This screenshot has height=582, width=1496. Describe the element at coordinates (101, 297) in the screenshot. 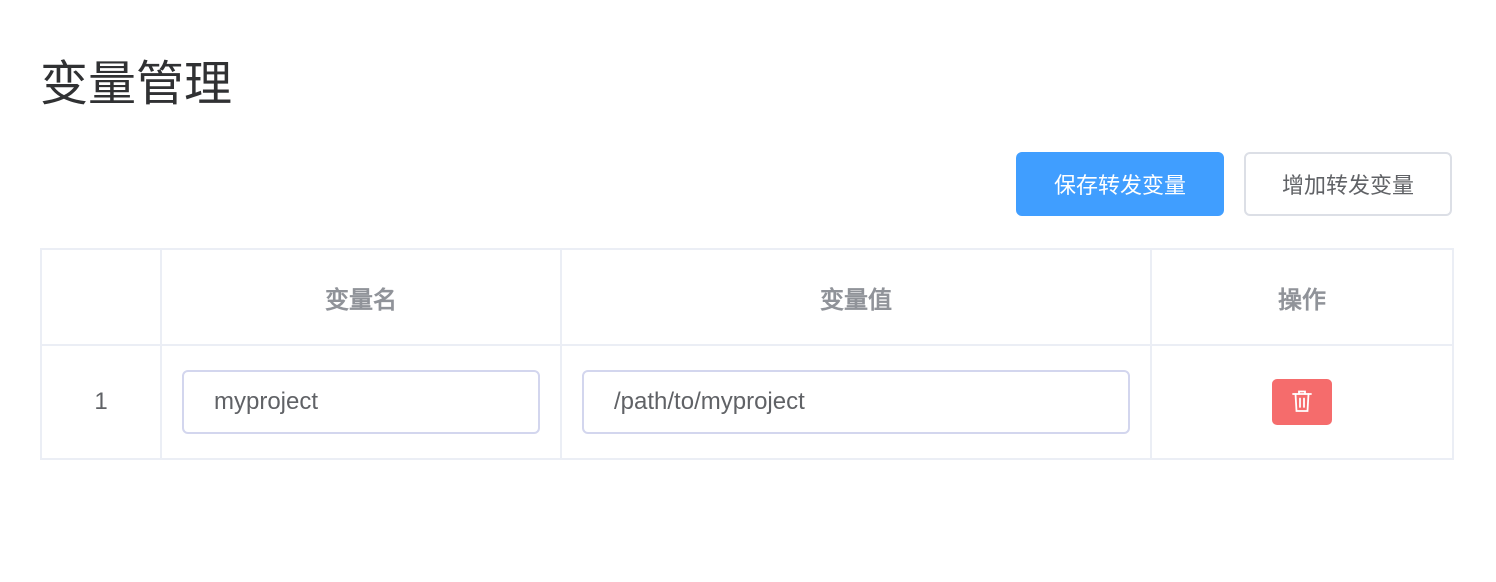

I see `column-header-index` at that location.